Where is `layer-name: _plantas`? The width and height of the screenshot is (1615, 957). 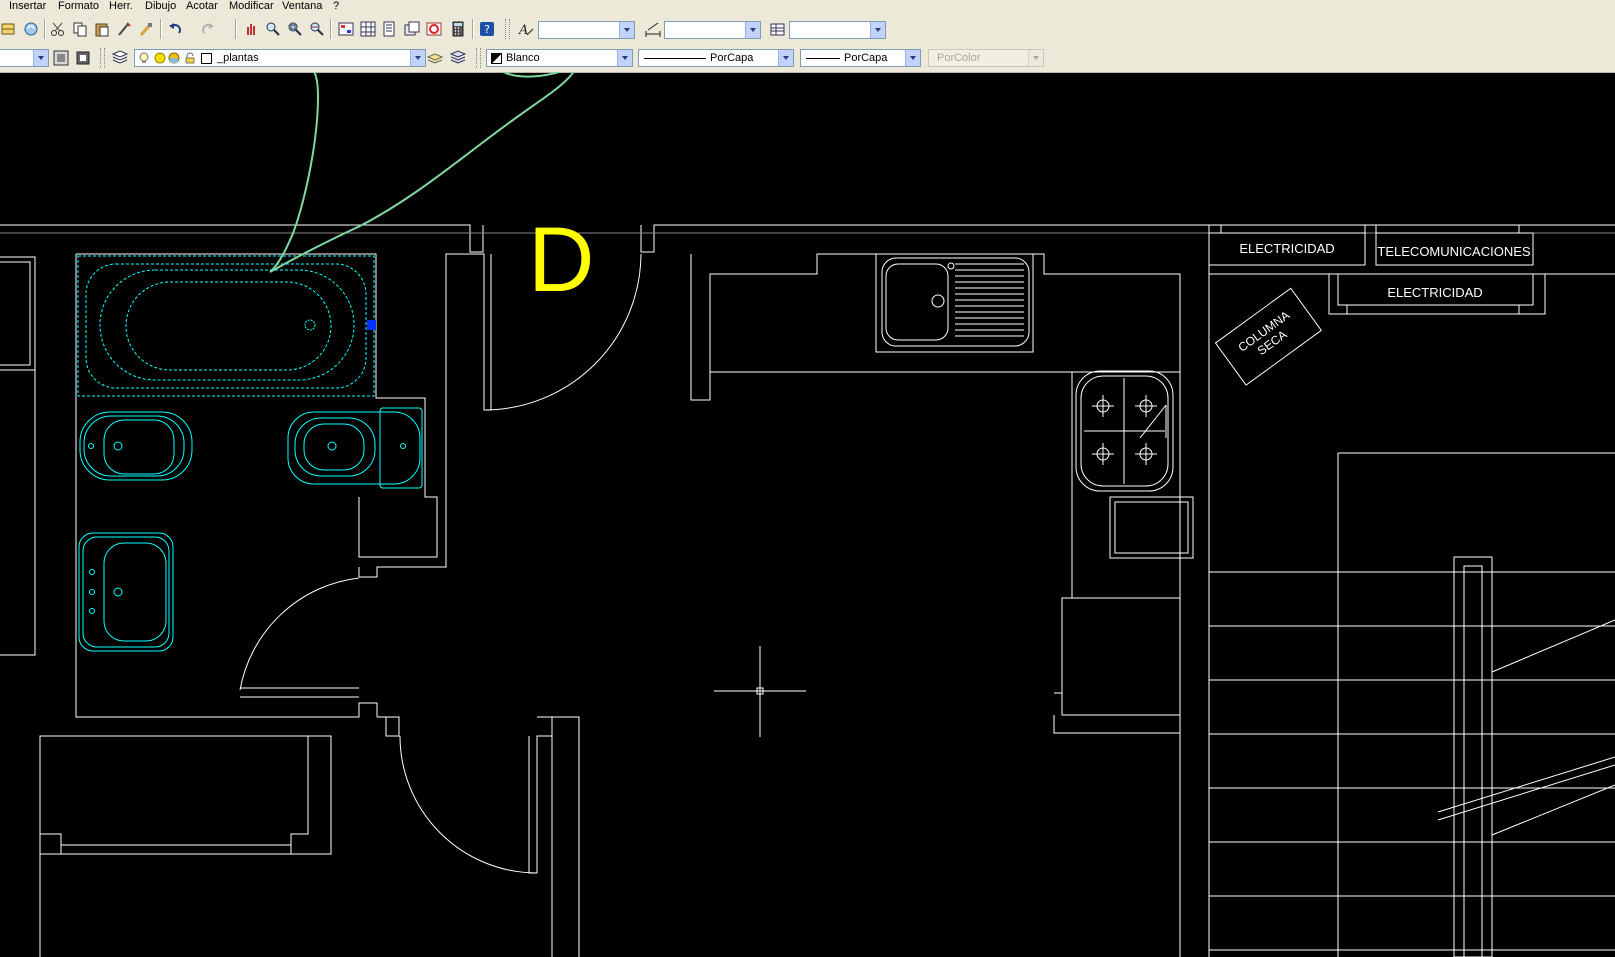 layer-name: _plantas is located at coordinates (238, 58).